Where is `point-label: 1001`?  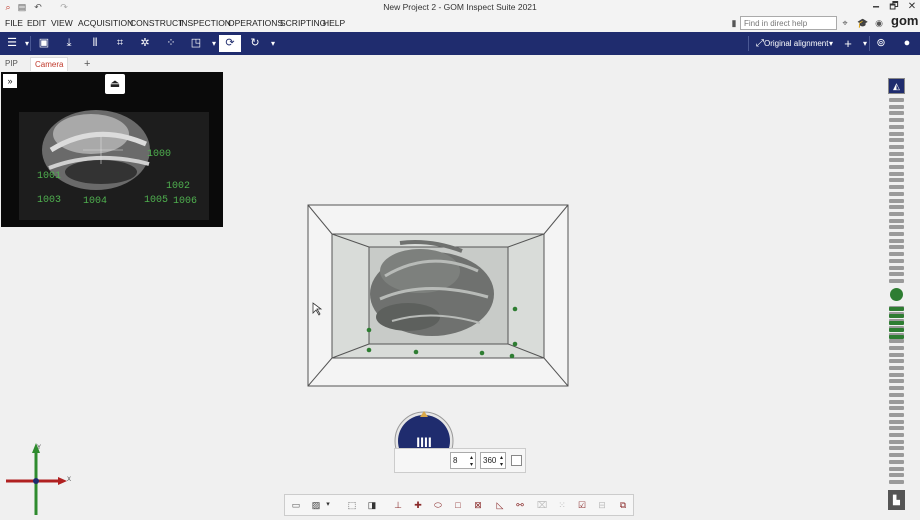 point-label: 1001 is located at coordinates (49, 176).